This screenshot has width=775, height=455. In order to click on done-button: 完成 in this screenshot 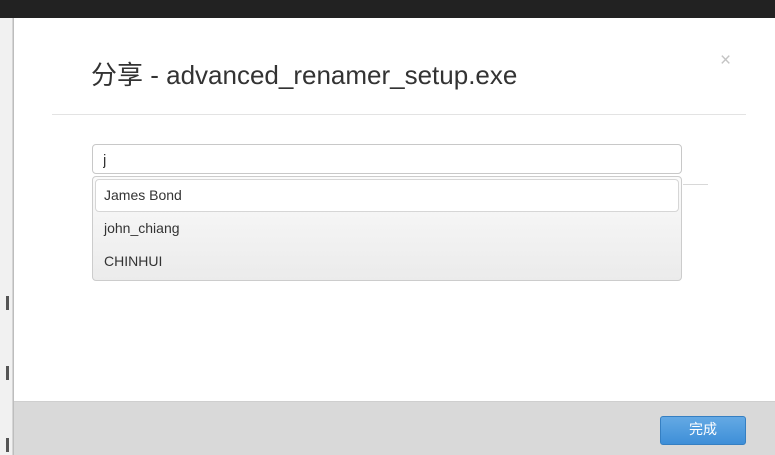, I will do `click(703, 430)`.